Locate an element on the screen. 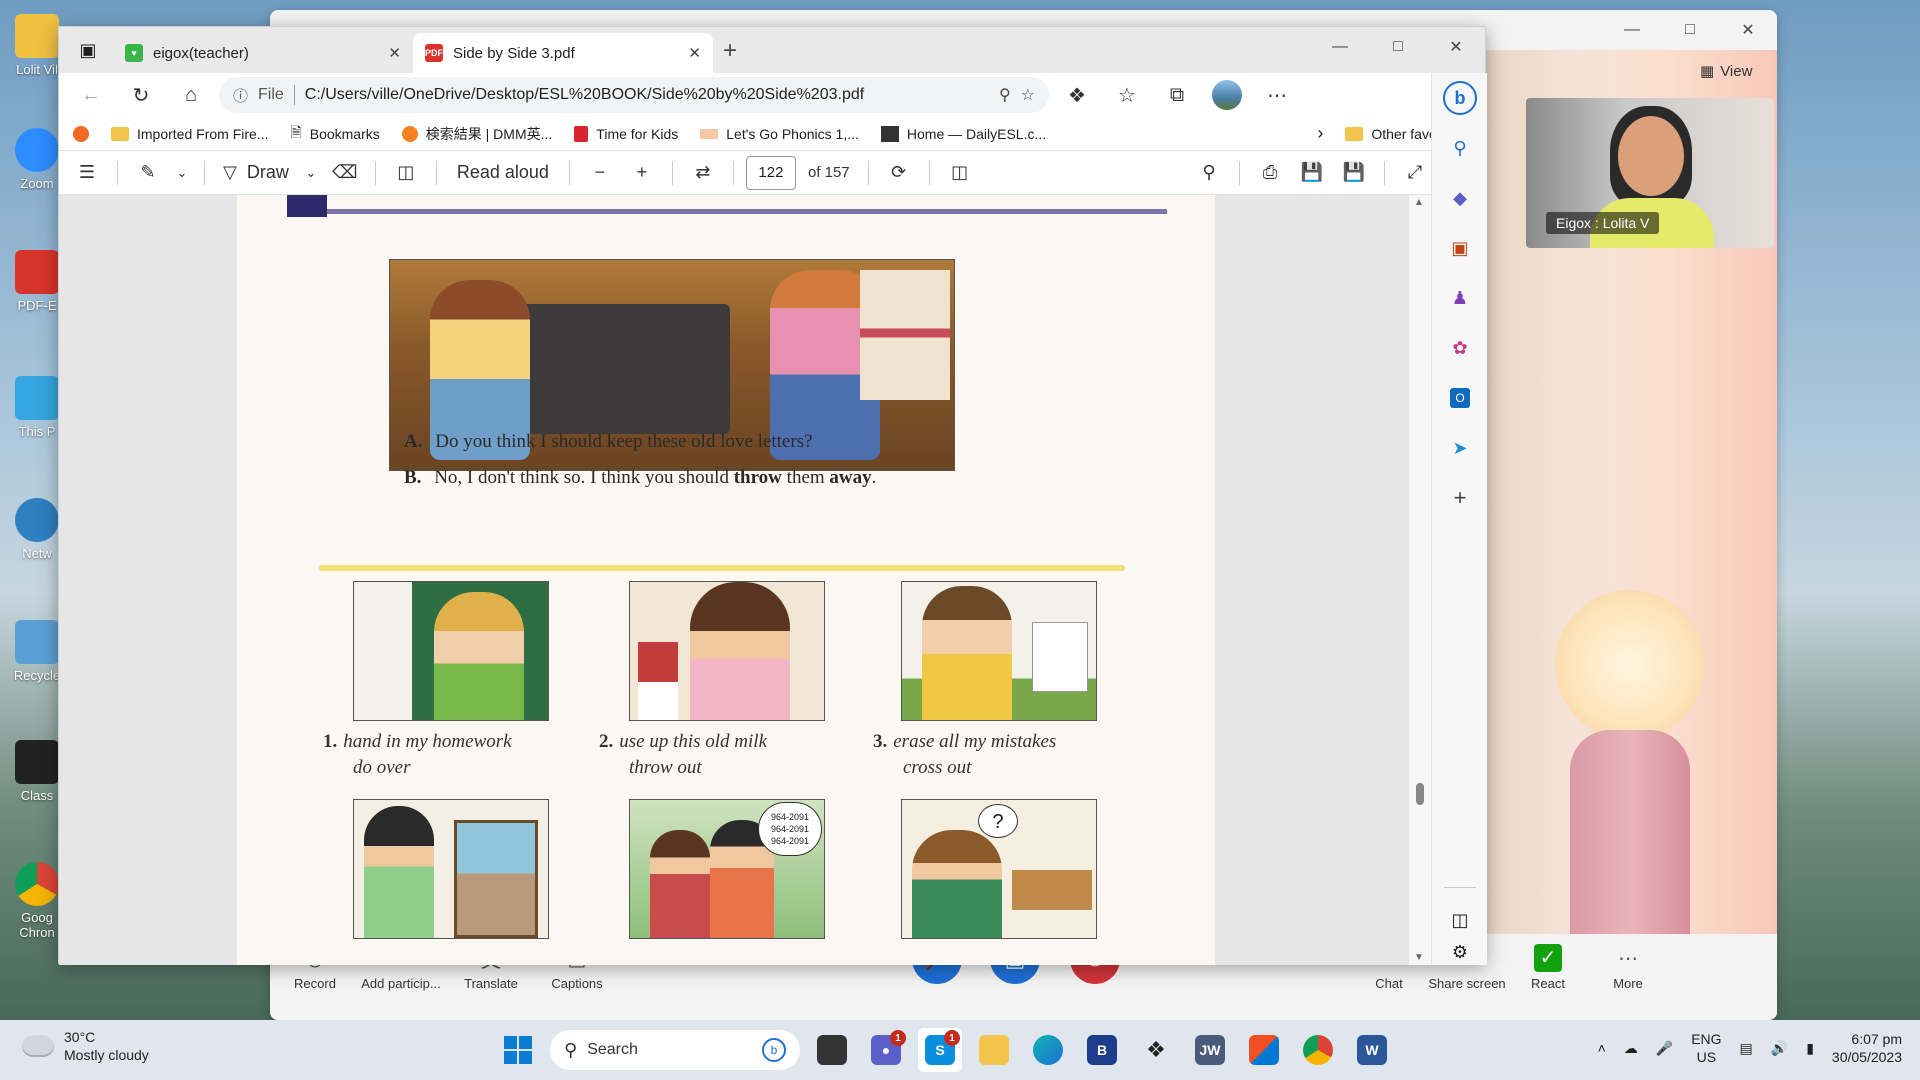 The image size is (1920, 1080). home-button: ⌂ is located at coordinates (191, 95).